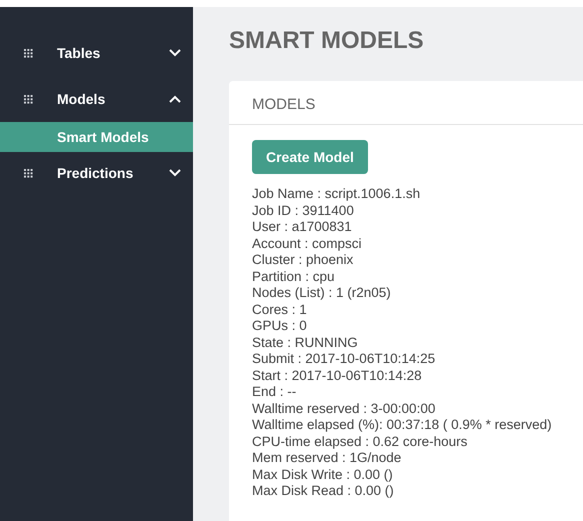 This screenshot has height=521, width=583. Describe the element at coordinates (96, 173) in the screenshot. I see `nav-item: Predictions` at that location.